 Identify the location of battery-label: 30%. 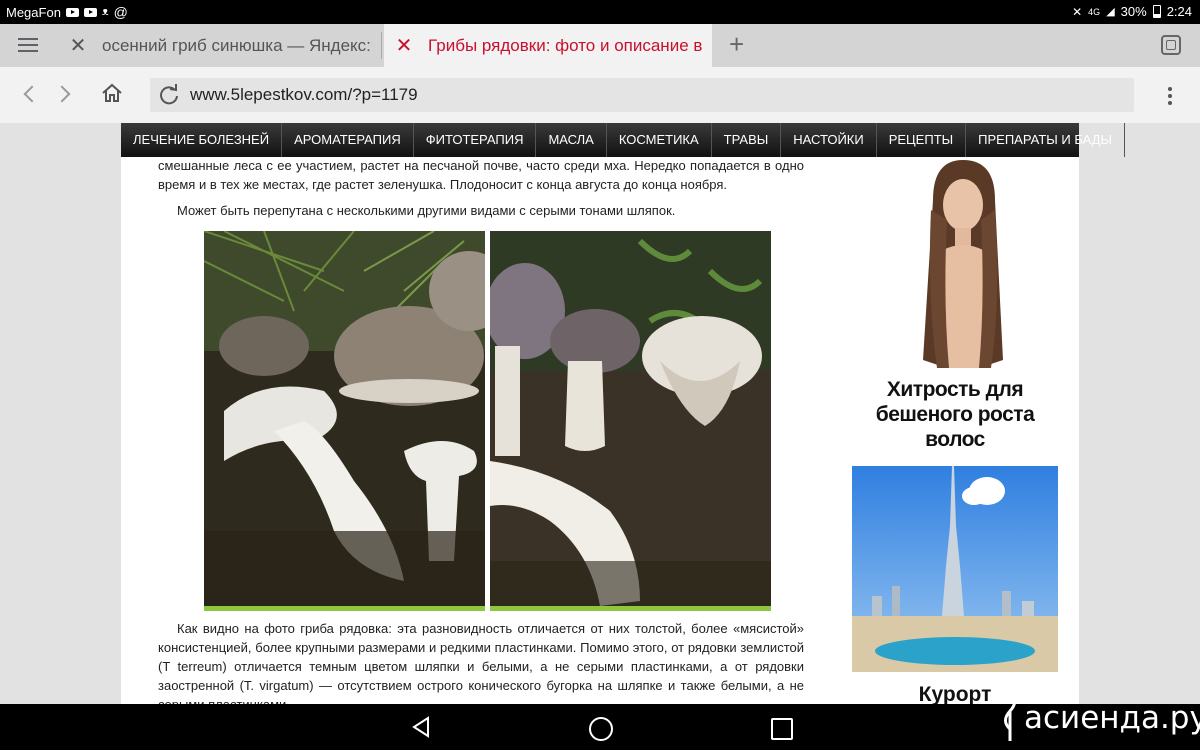
(1133, 11).